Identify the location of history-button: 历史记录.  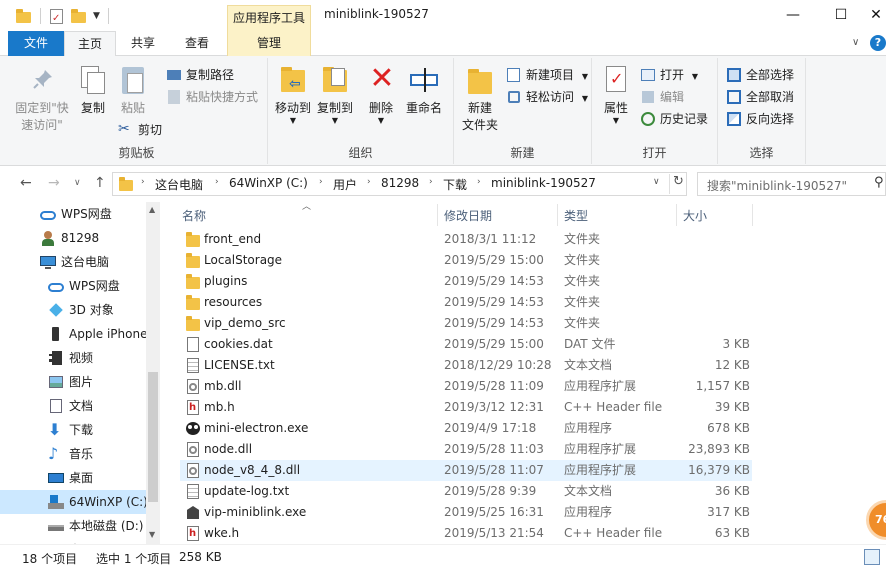
(674, 119).